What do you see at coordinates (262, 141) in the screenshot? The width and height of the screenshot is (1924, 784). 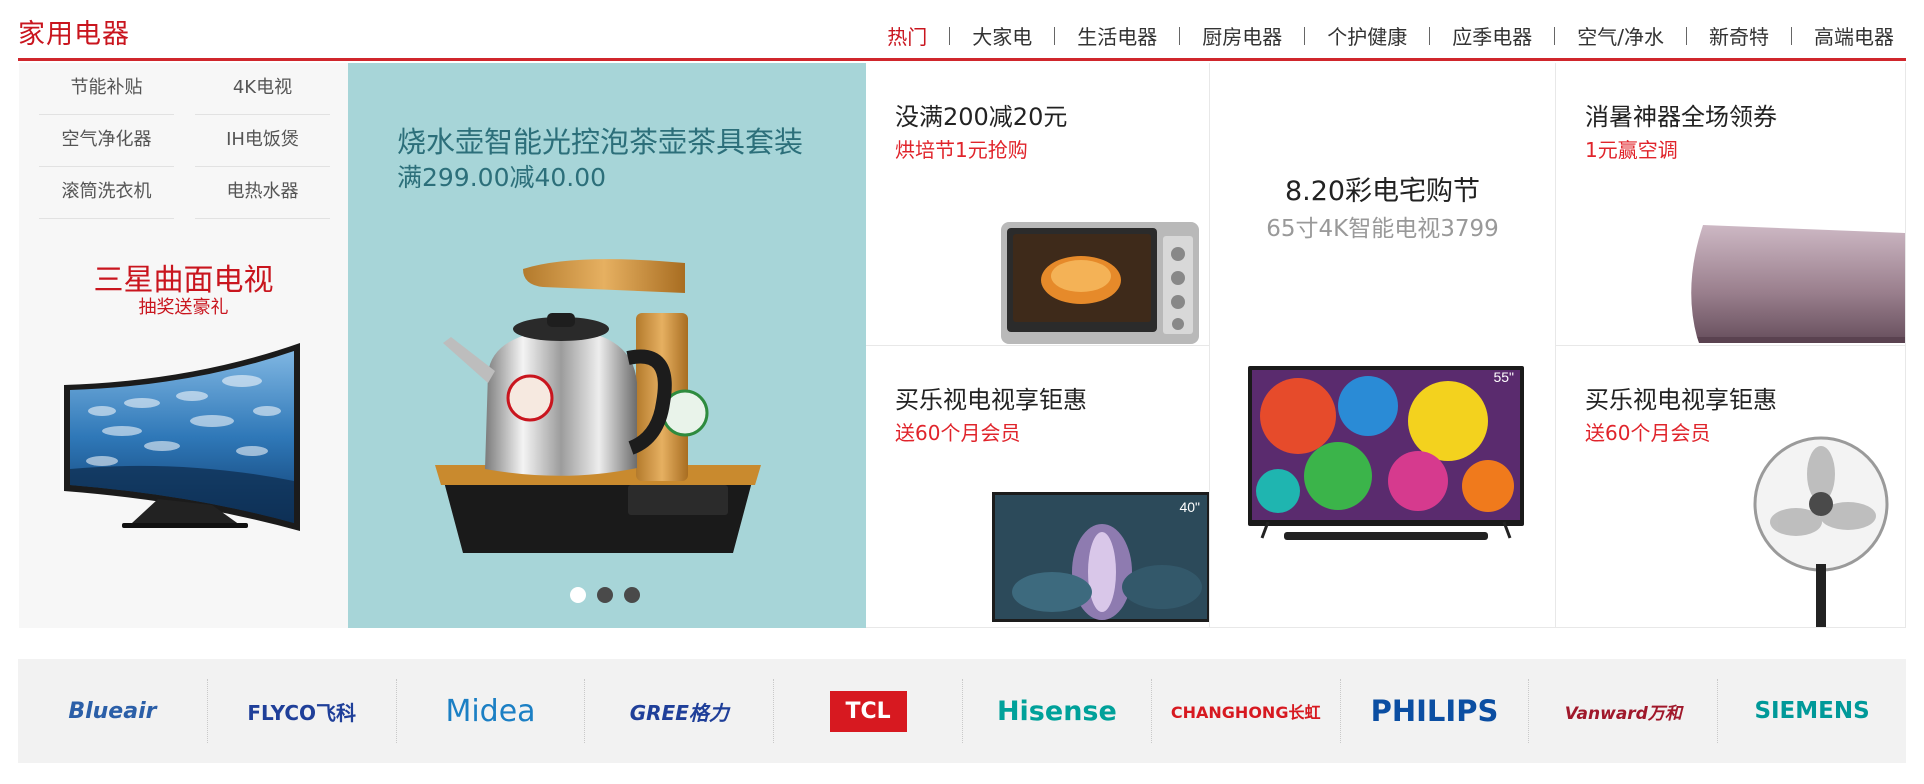 I see `quick-link-ih-rice-cooker: IH电饭煲` at bounding box center [262, 141].